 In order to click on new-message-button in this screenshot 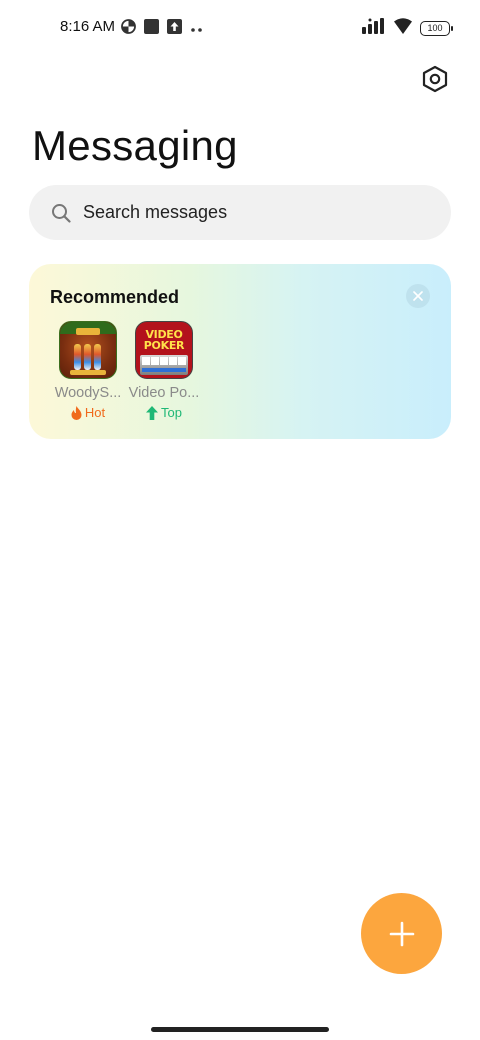, I will do `click(401, 933)`.